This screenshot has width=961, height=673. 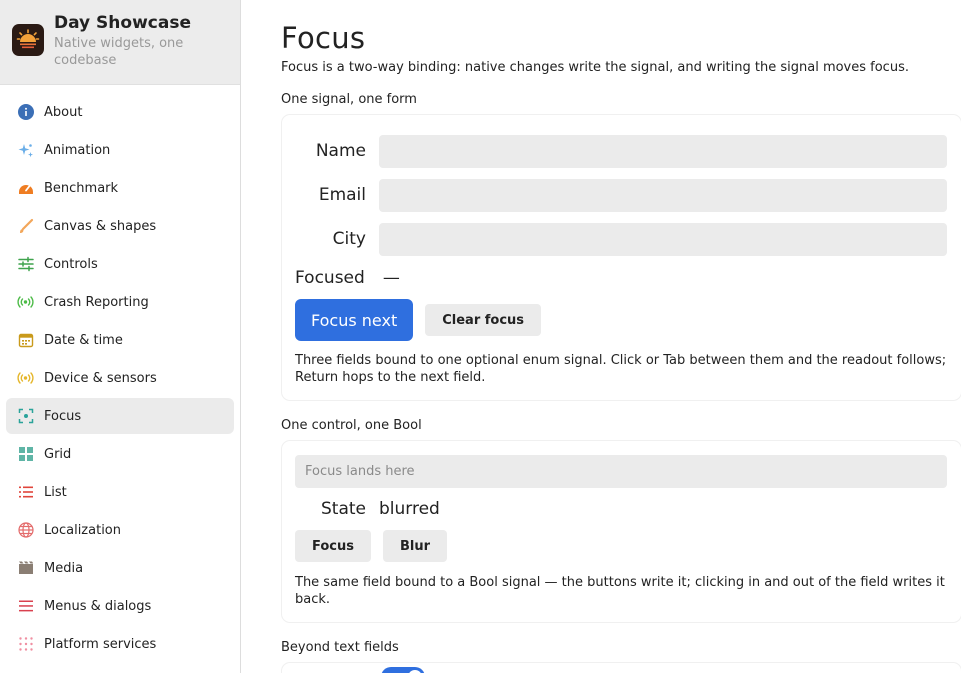 What do you see at coordinates (415, 546) in the screenshot?
I see `blur-button: Blur` at bounding box center [415, 546].